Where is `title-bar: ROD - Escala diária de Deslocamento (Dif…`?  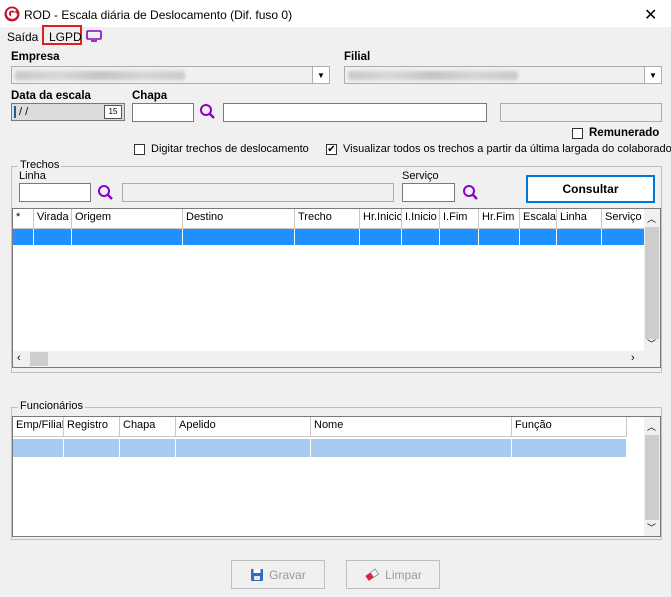 title-bar: ROD - Escala diária de Deslocamento (Dif… is located at coordinates (335, 13).